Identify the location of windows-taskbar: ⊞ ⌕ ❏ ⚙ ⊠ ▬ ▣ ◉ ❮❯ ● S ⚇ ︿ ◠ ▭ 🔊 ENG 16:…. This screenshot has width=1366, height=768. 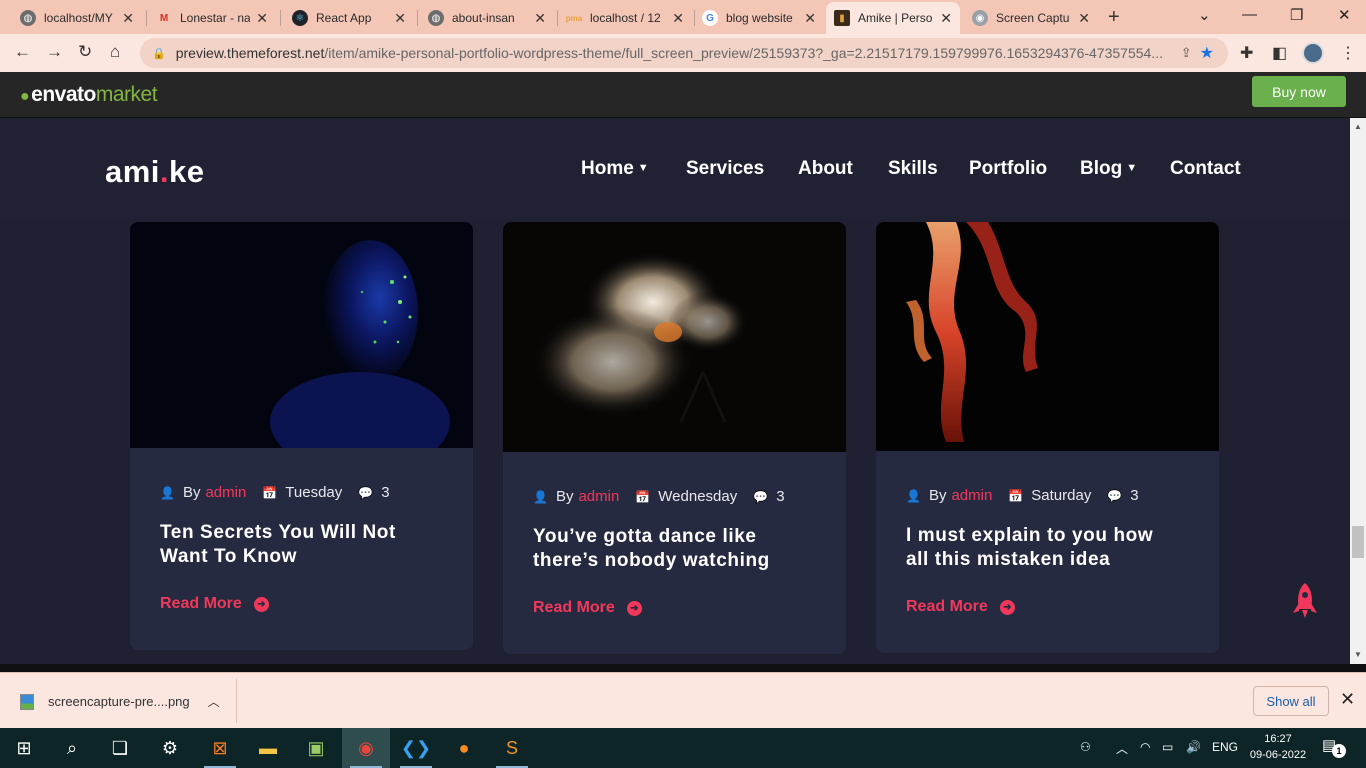
(683, 748).